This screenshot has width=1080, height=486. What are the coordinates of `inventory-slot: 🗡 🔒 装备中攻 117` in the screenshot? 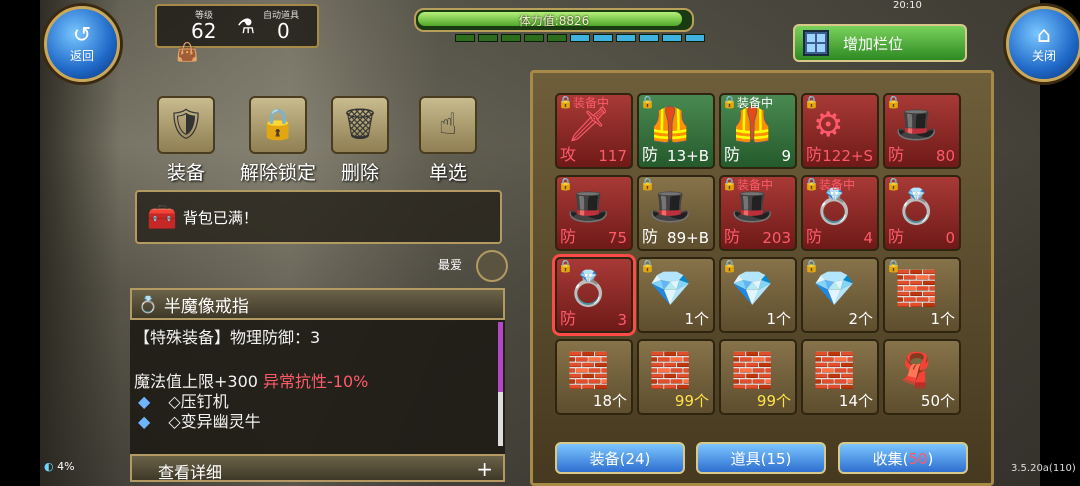 It's located at (594, 131).